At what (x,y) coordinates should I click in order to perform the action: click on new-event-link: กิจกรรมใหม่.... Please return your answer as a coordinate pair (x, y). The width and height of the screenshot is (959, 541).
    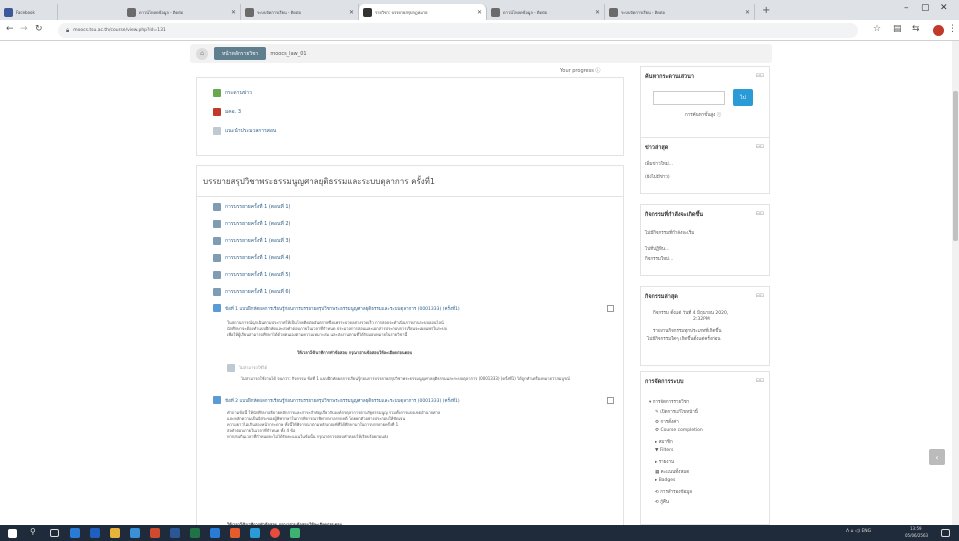
    Looking at the image, I should click on (659, 258).